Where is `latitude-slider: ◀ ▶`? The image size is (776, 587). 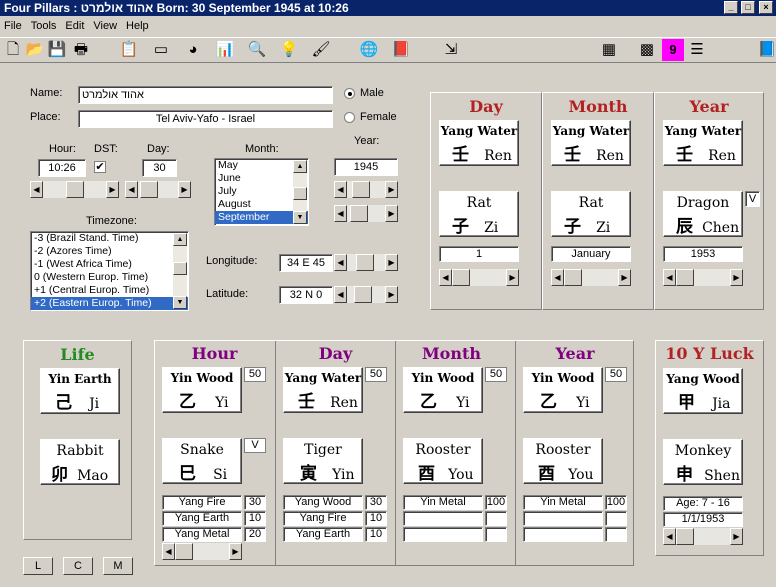 latitude-slider: ◀ ▶ is located at coordinates (366, 295).